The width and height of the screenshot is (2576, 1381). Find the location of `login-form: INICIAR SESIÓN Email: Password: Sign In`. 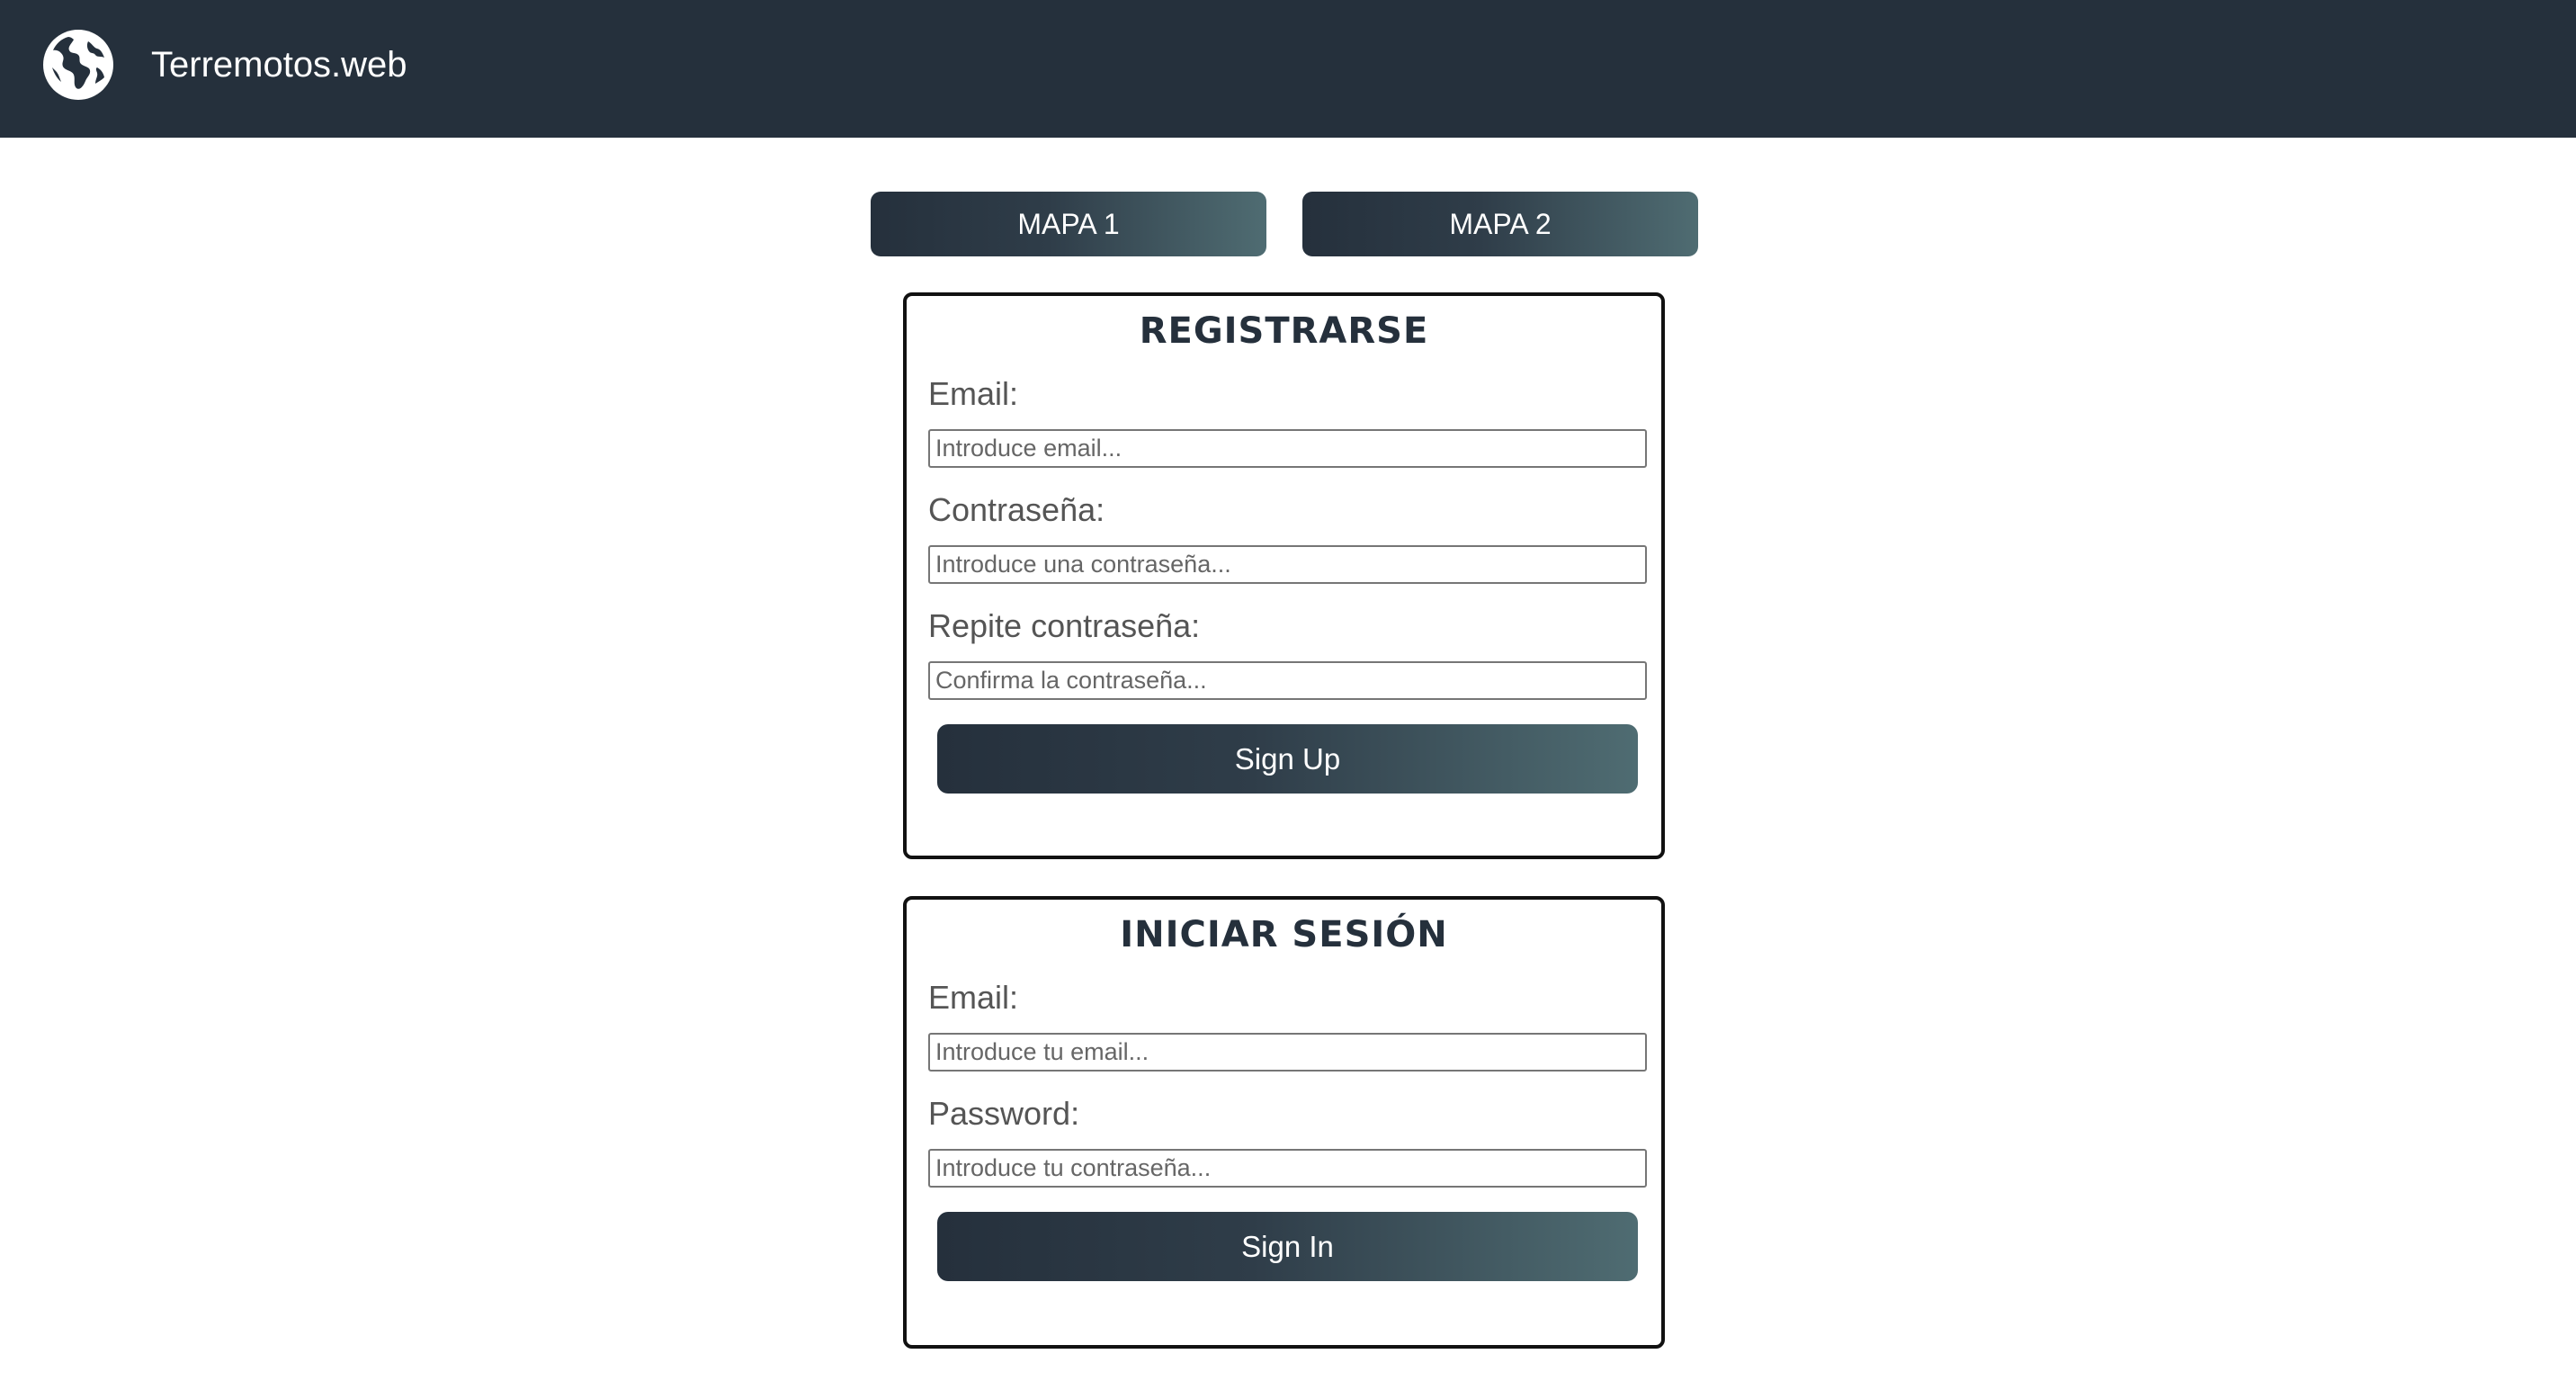

login-form: INICIAR SESIÓN Email: Password: Sign In is located at coordinates (1284, 1122).